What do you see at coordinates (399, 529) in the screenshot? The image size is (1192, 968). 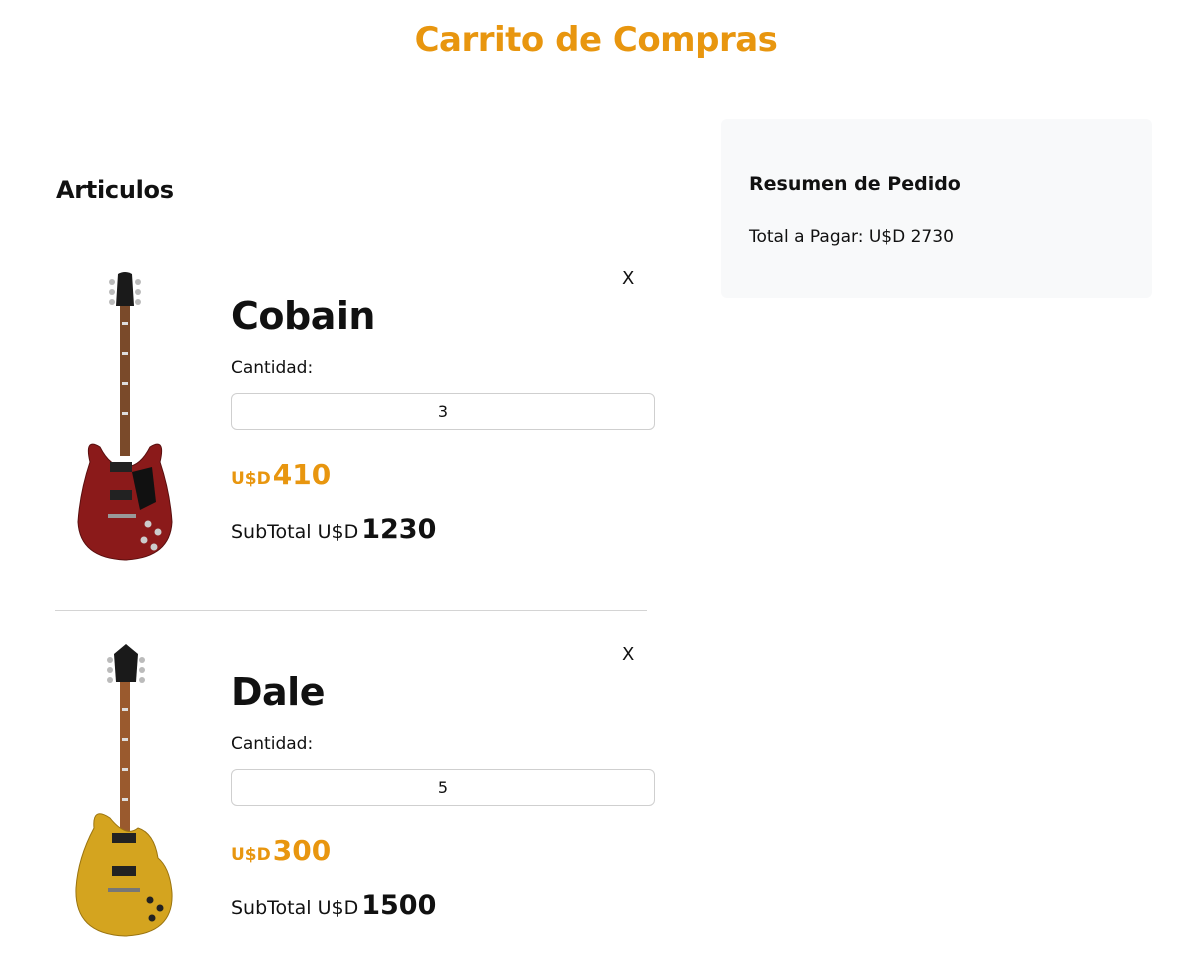 I see `subtotal-value: 1230` at bounding box center [399, 529].